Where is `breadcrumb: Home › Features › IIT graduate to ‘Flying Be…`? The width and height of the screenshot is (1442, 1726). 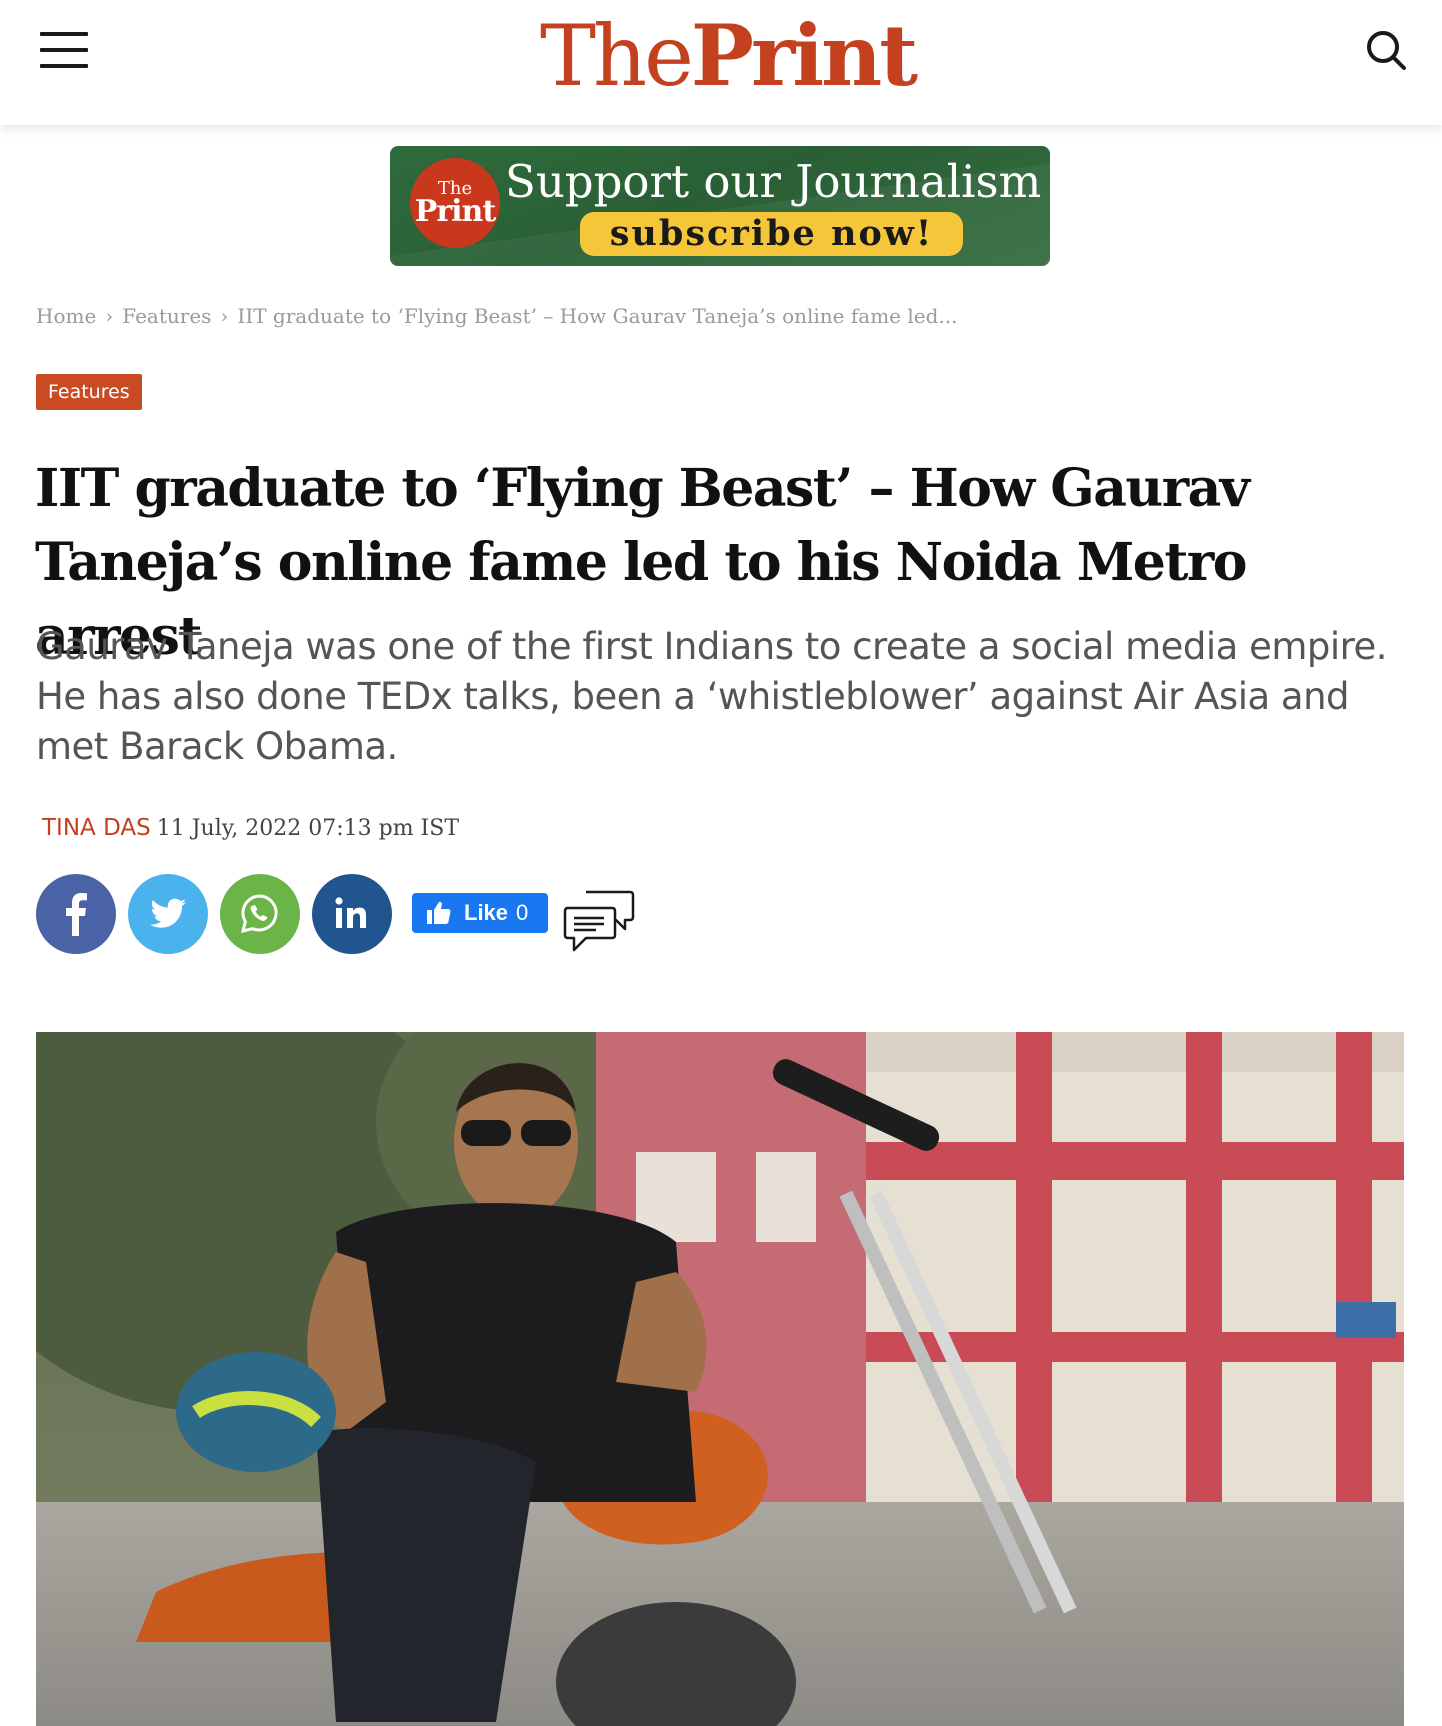 breadcrumb: Home › Features › IIT graduate to ‘Flying Be… is located at coordinates (496, 316).